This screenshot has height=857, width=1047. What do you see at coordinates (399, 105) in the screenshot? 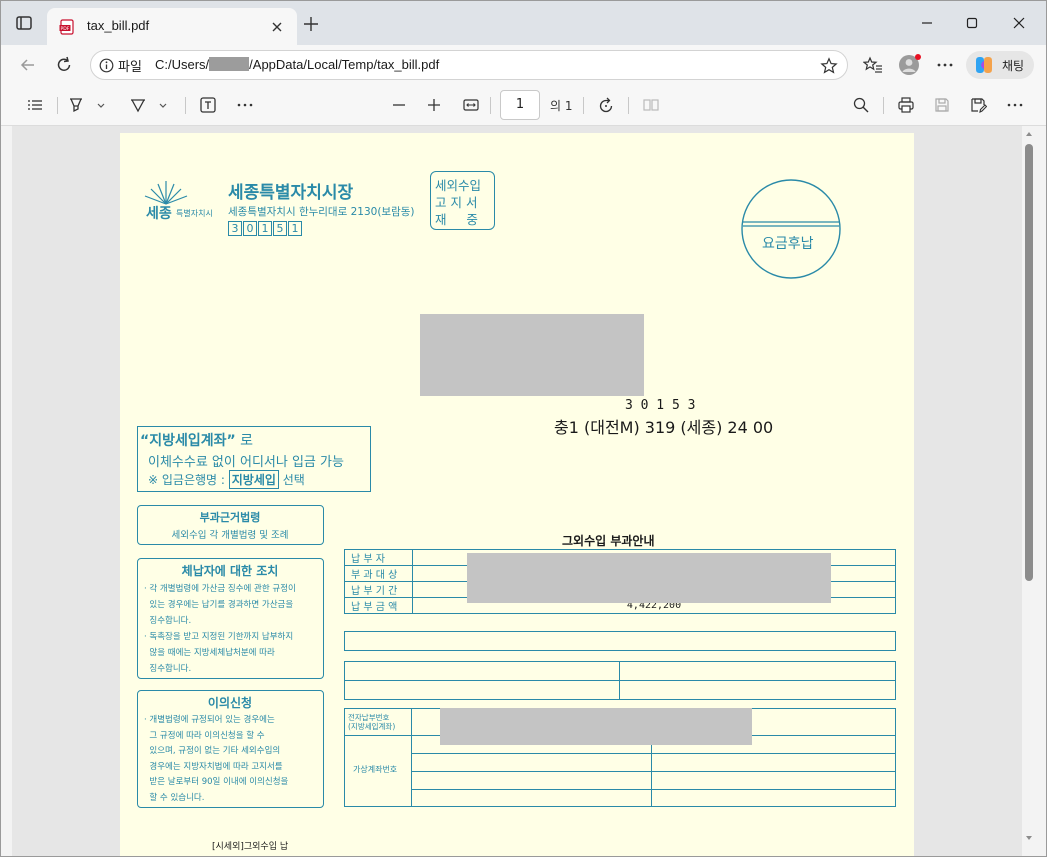
I see `zoom-out-icon` at bounding box center [399, 105].